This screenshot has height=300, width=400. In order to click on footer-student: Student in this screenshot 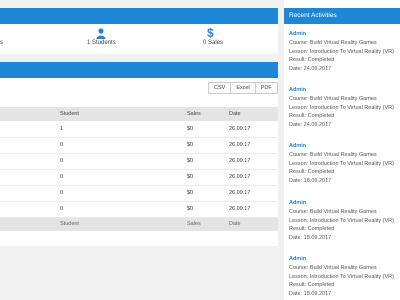, I will do `click(69, 224)`.